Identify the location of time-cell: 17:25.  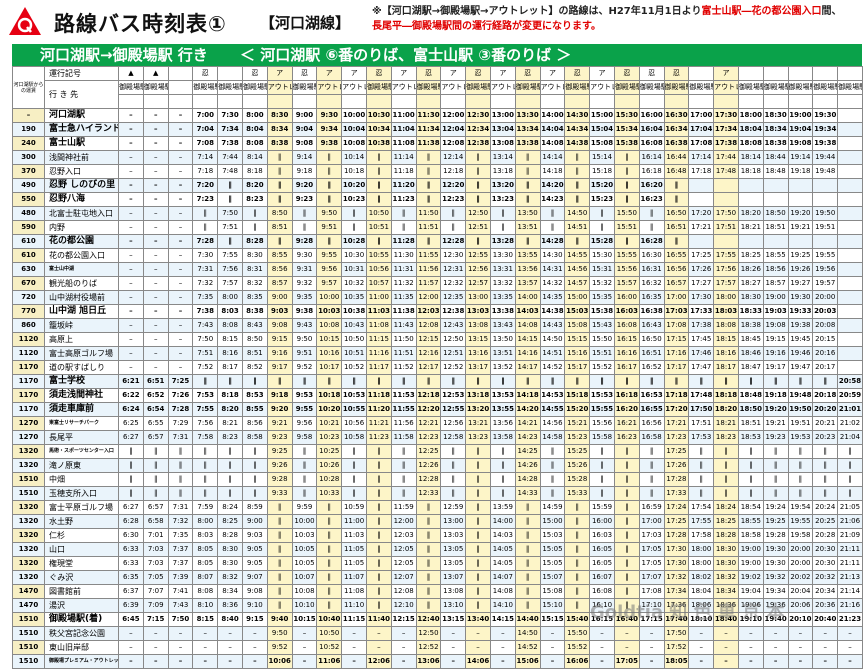
(676, 521).